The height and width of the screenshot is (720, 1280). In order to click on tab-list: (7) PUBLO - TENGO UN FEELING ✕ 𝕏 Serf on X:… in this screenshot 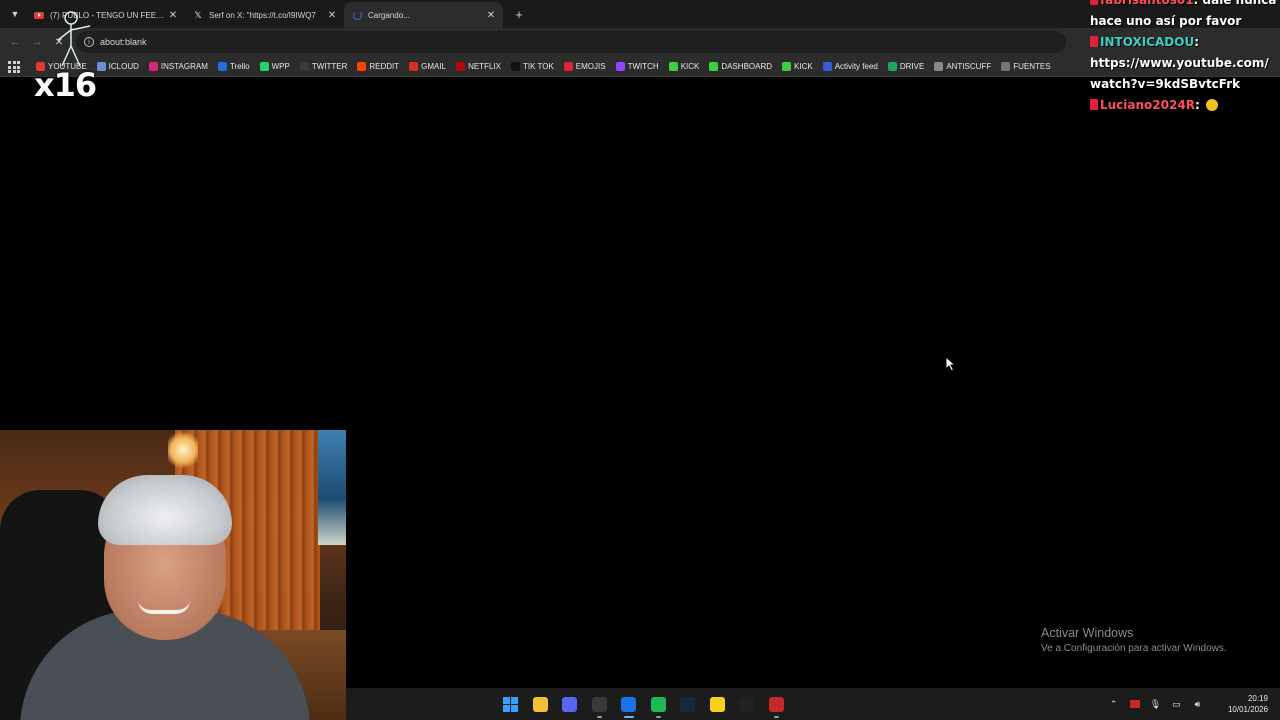, I will do `click(264, 14)`.